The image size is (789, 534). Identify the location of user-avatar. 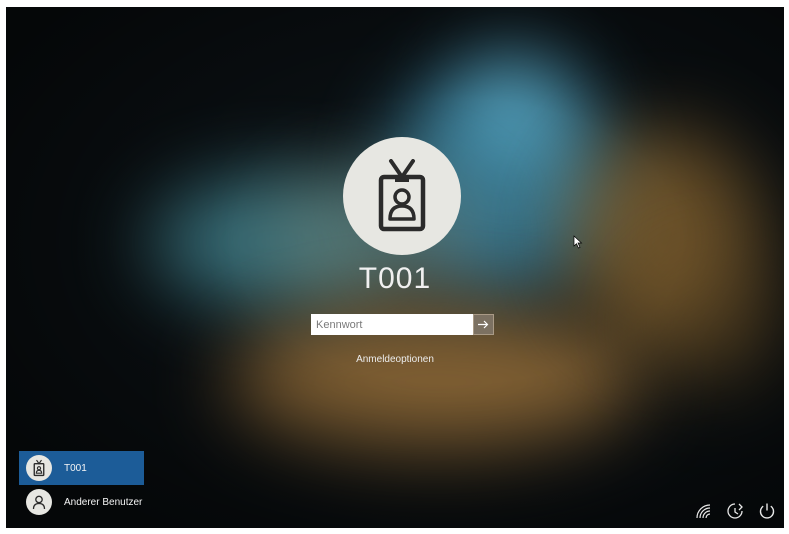
(402, 196).